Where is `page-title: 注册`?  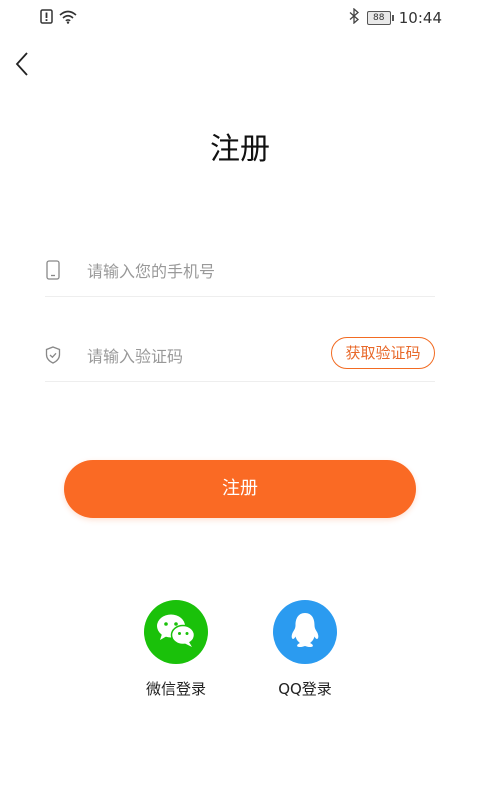 page-title: 注册 is located at coordinates (240, 149).